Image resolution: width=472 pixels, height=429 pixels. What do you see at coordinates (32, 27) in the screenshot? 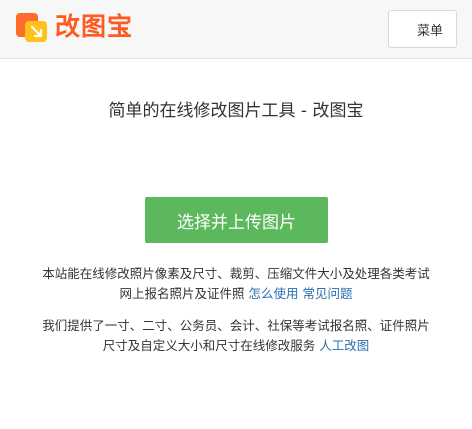
I see `logo-icon` at bounding box center [32, 27].